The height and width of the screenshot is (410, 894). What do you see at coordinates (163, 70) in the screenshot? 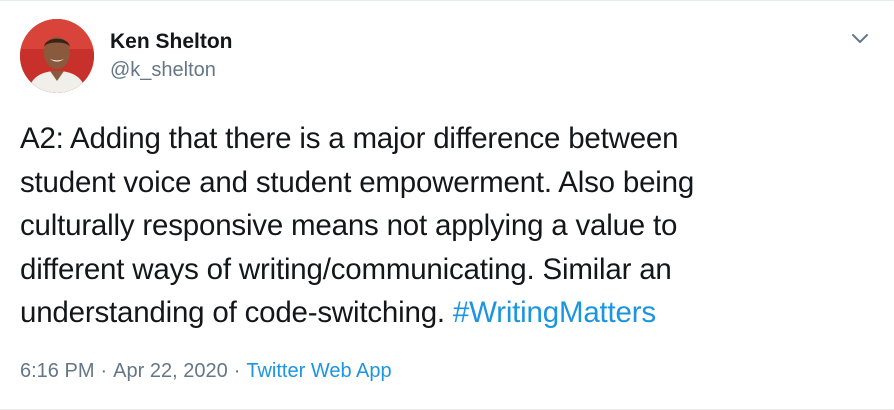
I see `author-handle: @k_shelton` at bounding box center [163, 70].